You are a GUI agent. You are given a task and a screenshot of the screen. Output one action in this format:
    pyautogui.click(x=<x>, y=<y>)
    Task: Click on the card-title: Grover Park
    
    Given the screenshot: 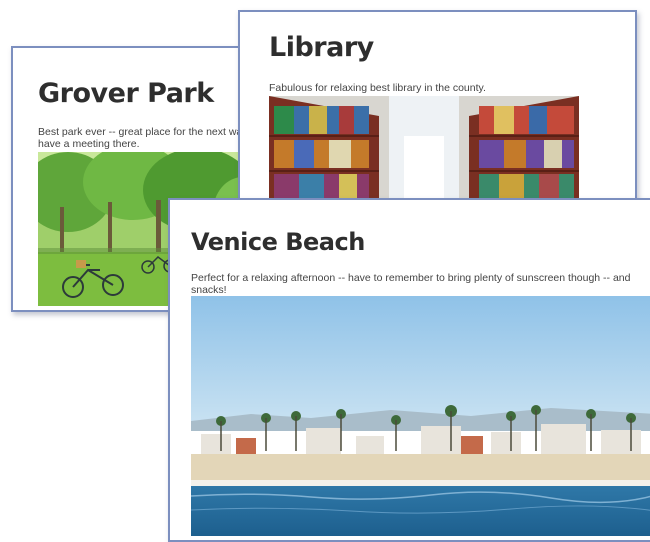 What is the action you would take?
    pyautogui.click(x=126, y=93)
    